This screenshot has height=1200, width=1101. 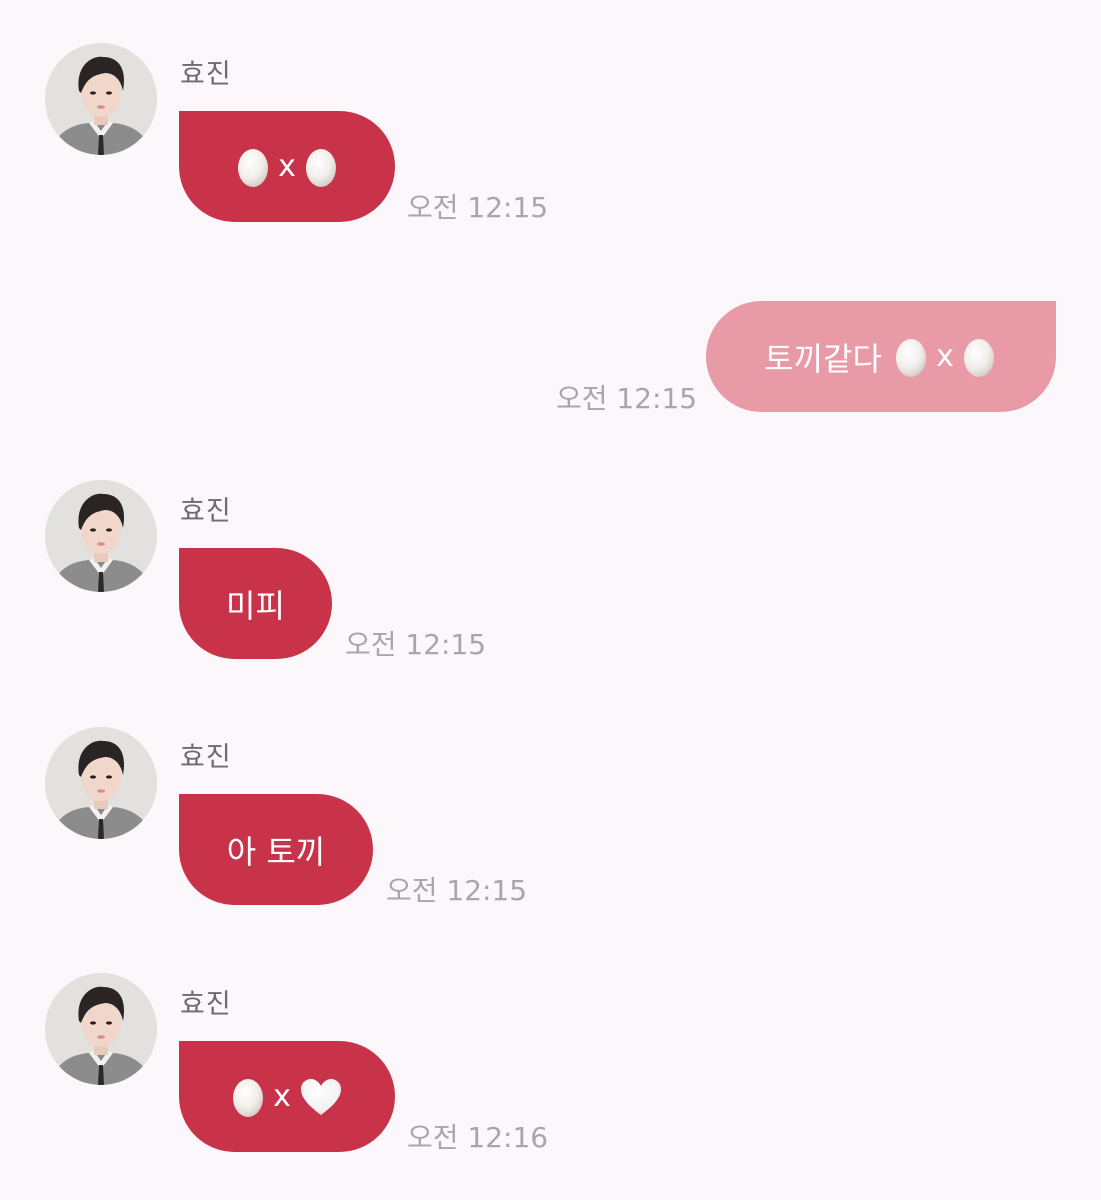 I want to click on white-heart-icon, so click(x=320, y=1096).